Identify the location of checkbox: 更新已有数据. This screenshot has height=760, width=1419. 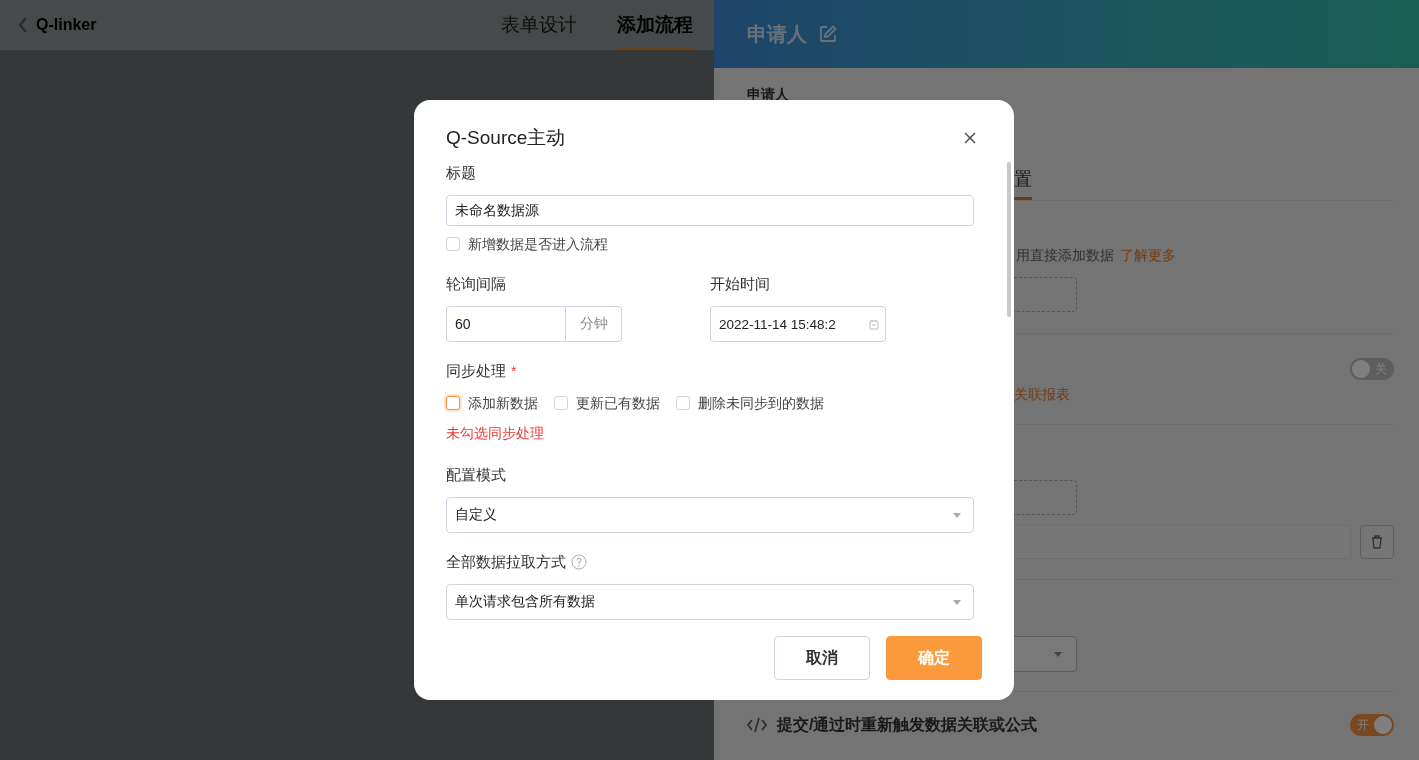
(607, 403).